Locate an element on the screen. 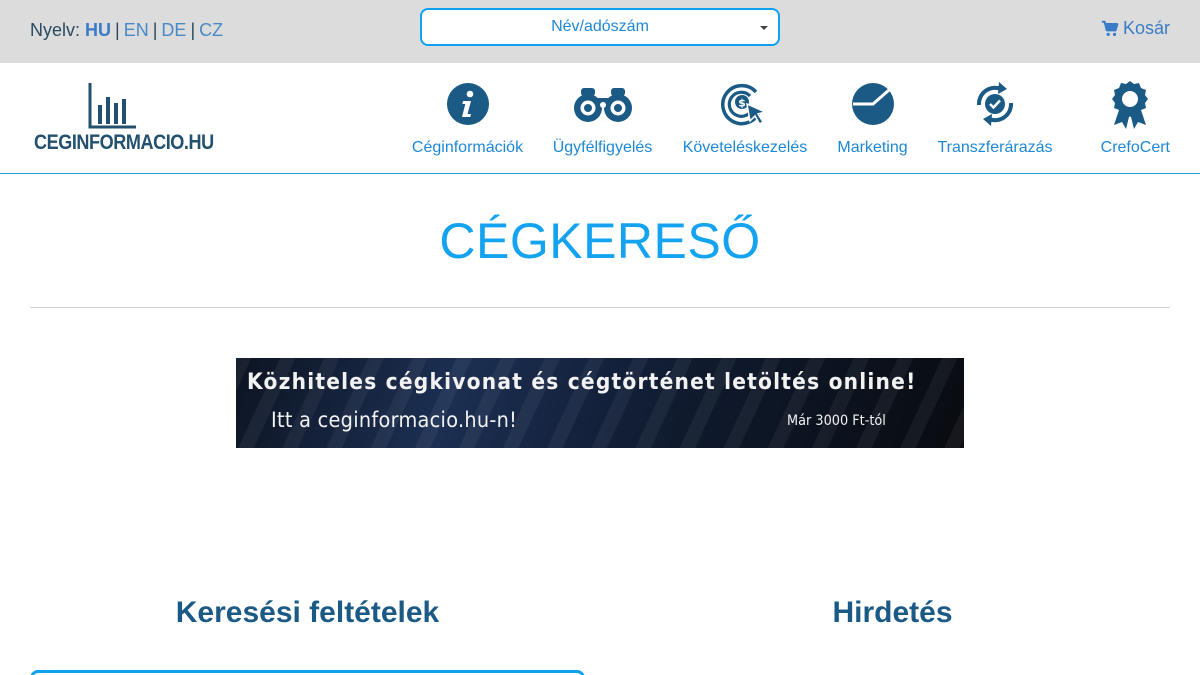 The height and width of the screenshot is (675, 1200). cart-label: Kosár is located at coordinates (1146, 28).